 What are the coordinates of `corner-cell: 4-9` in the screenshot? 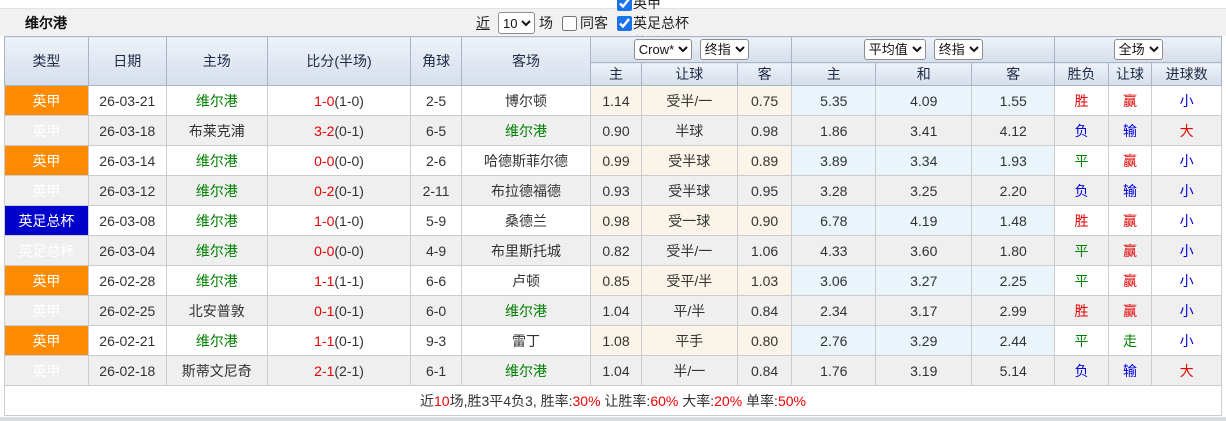 It's located at (436, 250).